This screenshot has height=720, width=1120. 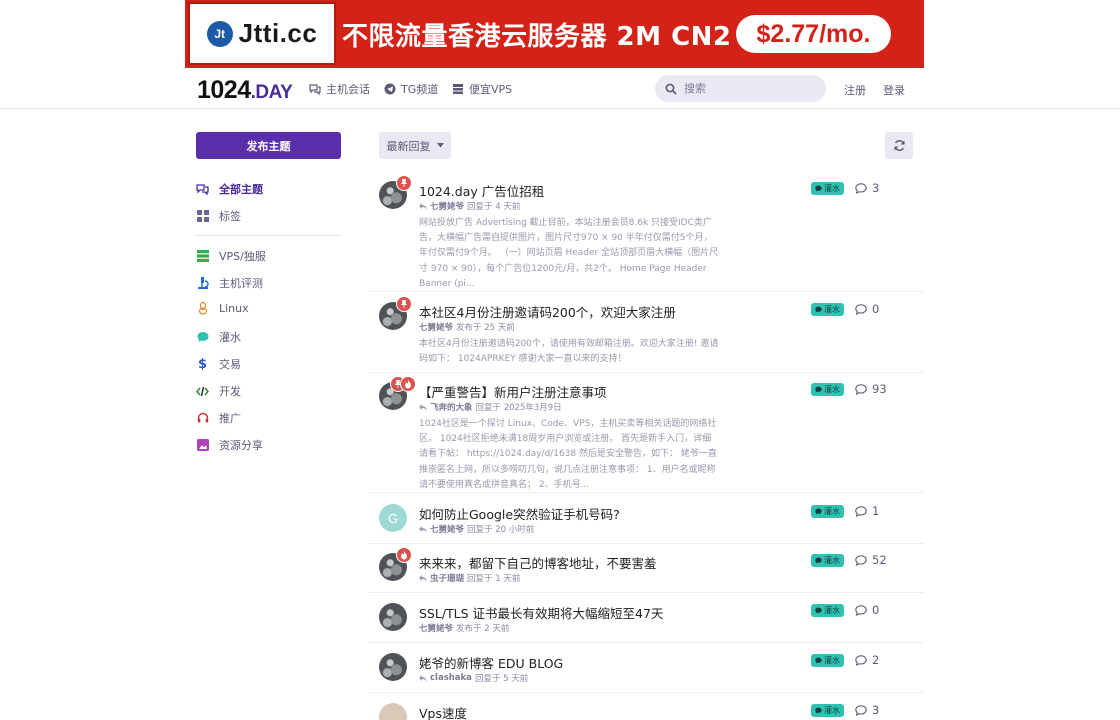 I want to click on sidebar-item-trade: $ 交易, so click(x=218, y=364).